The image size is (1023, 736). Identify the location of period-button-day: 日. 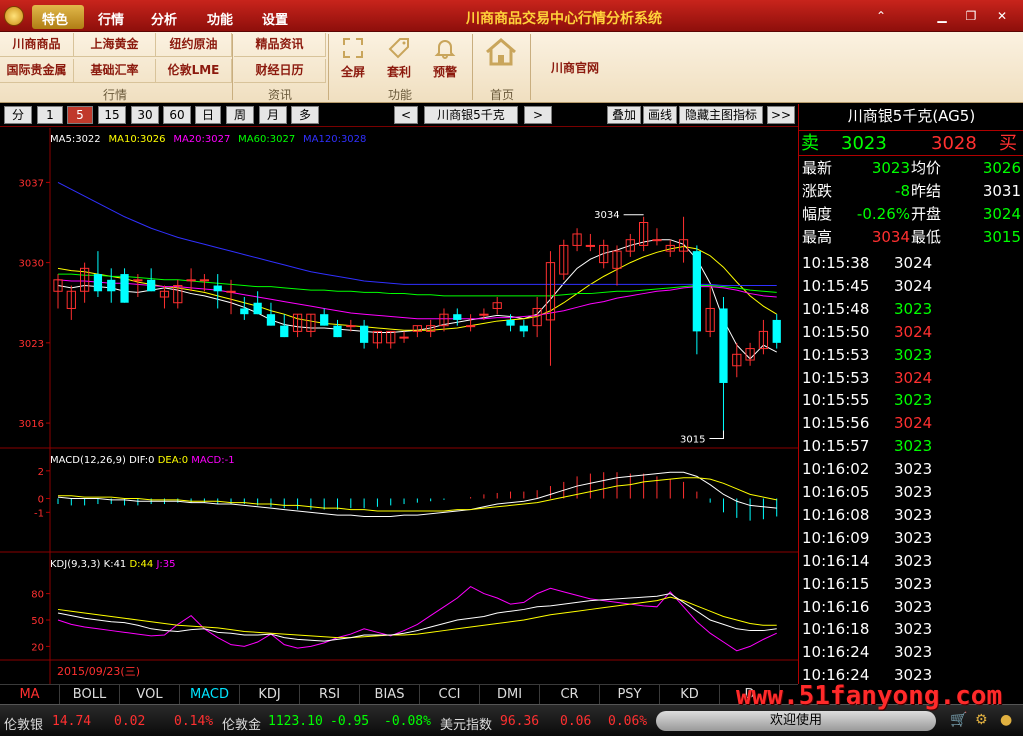
(208, 115).